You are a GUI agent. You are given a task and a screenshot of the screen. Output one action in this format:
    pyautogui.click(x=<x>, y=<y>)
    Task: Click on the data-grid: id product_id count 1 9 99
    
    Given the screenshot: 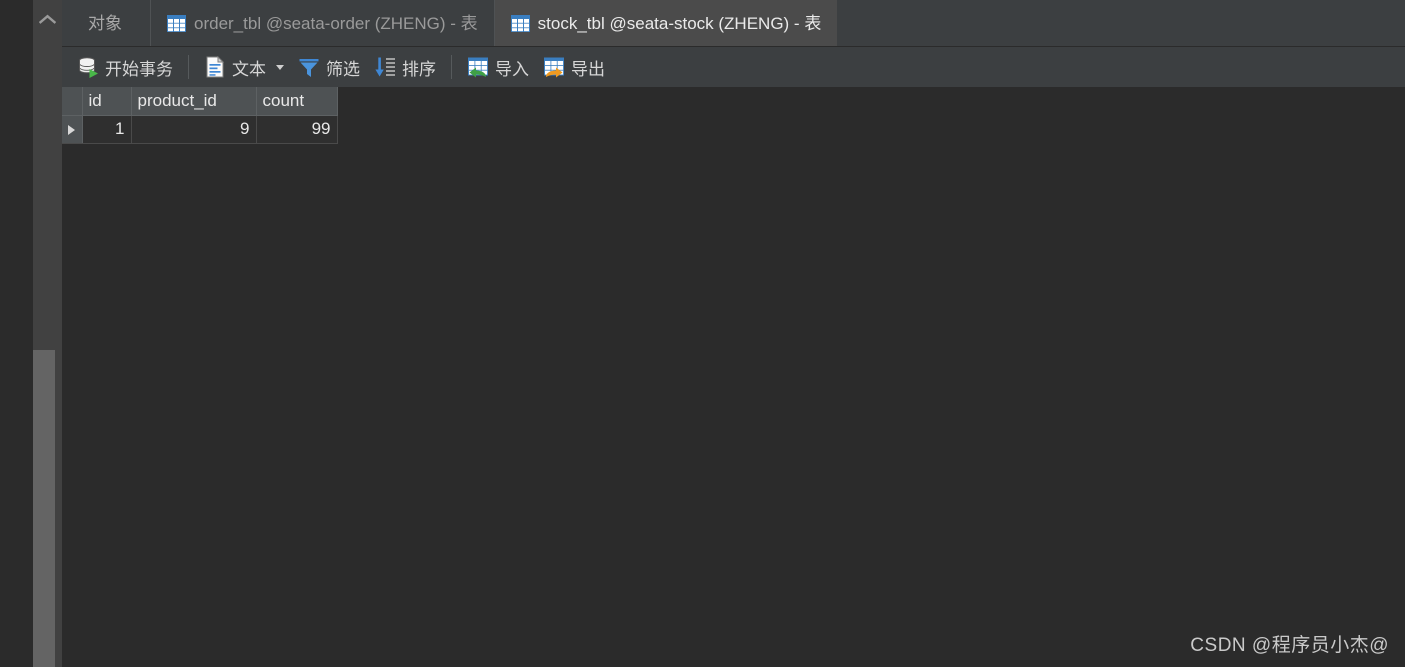 What is the action you would take?
    pyautogui.click(x=200, y=115)
    